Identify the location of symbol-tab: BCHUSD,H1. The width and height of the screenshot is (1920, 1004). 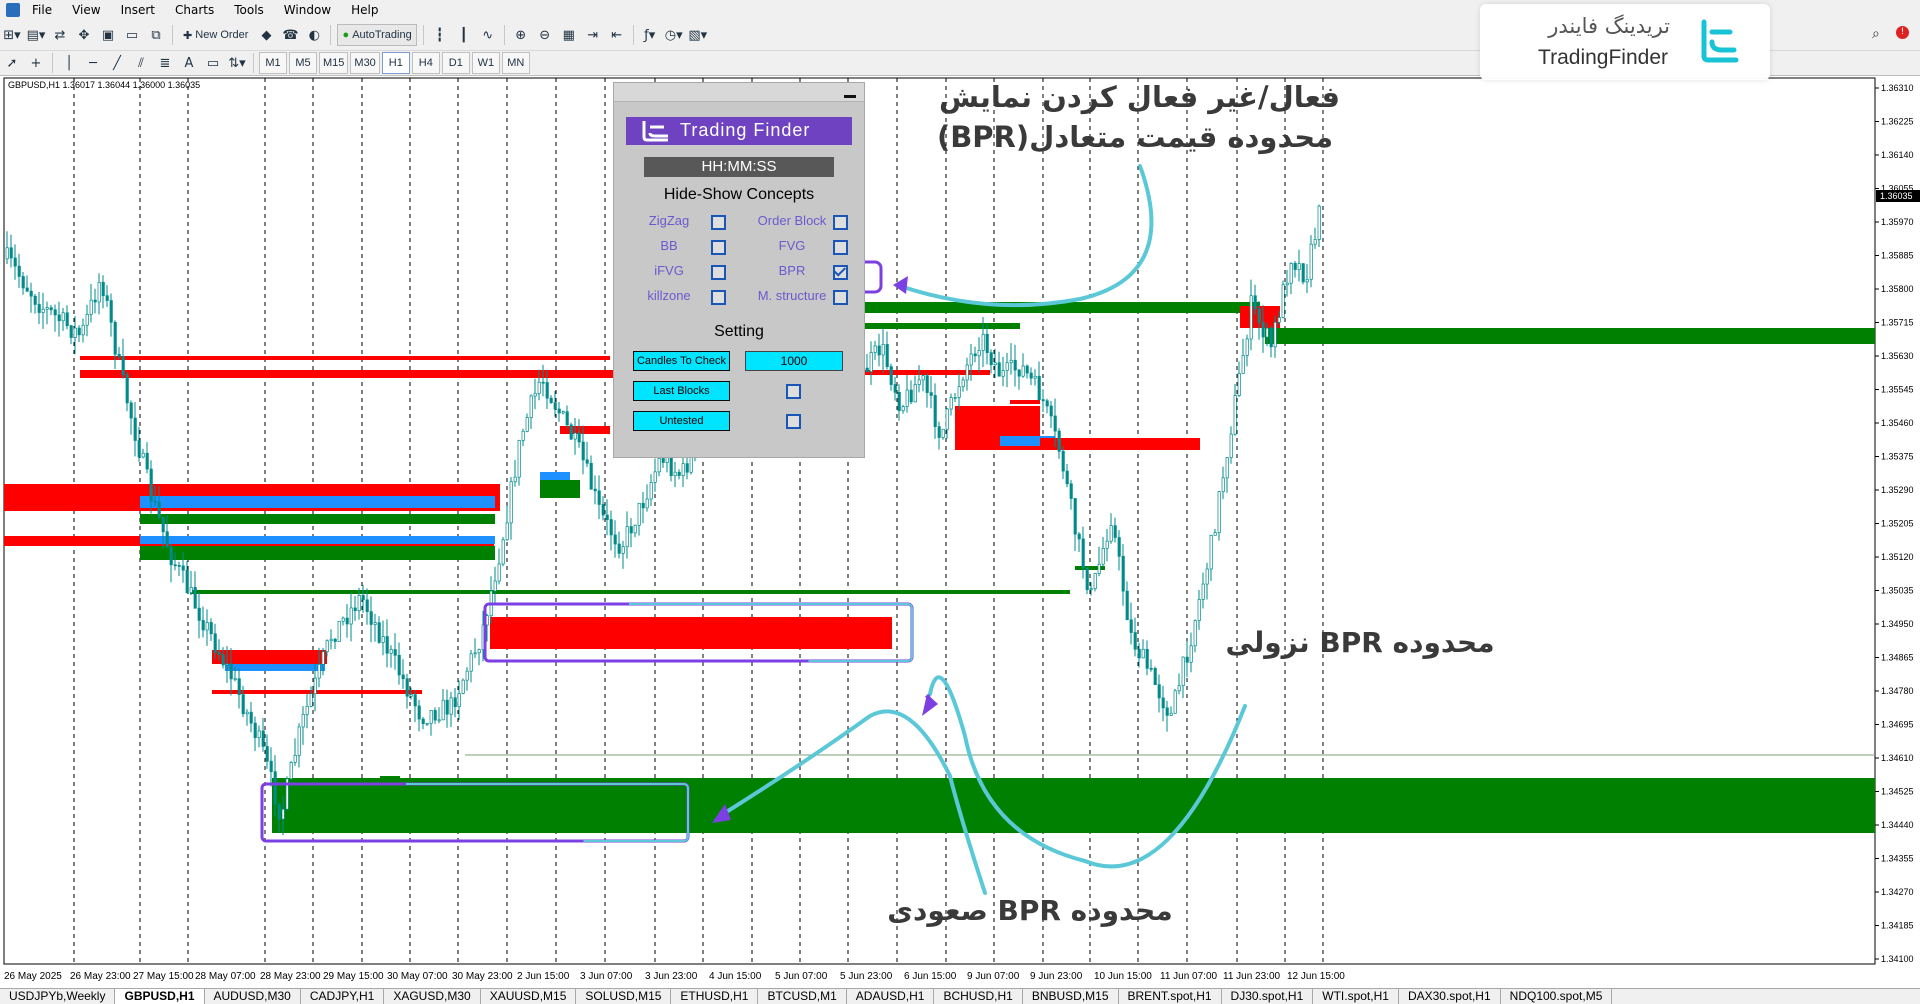
(978, 996).